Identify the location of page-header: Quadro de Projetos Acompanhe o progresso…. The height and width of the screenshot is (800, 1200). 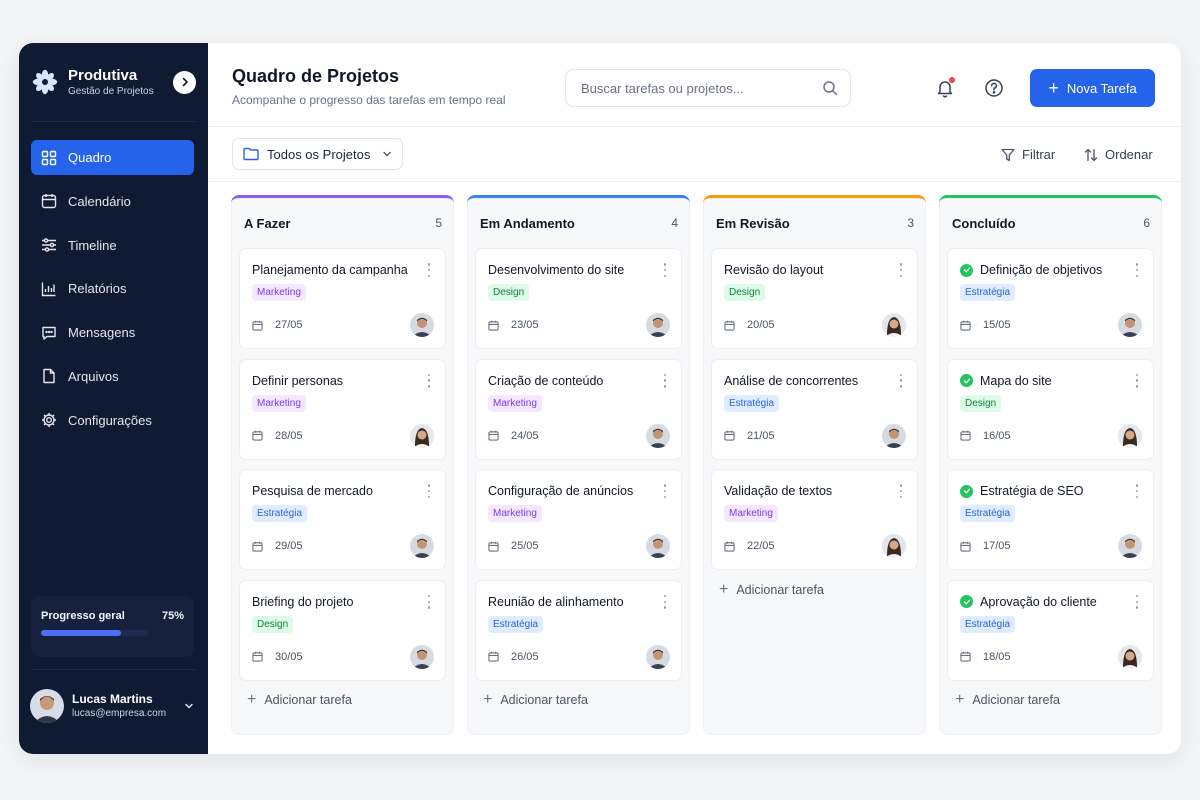
(694, 85).